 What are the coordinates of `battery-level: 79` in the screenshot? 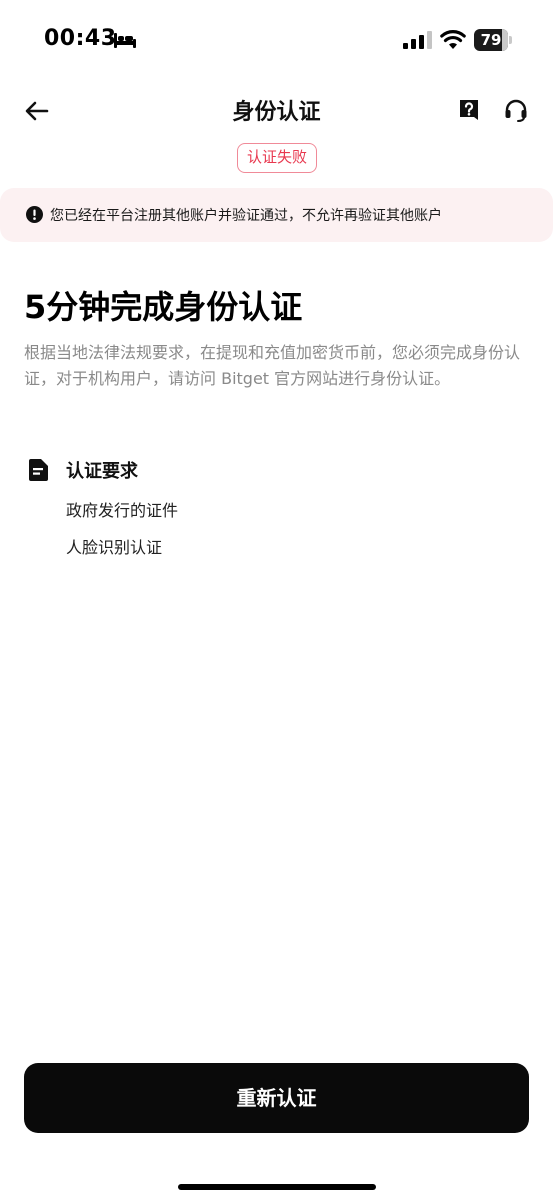 It's located at (491, 40).